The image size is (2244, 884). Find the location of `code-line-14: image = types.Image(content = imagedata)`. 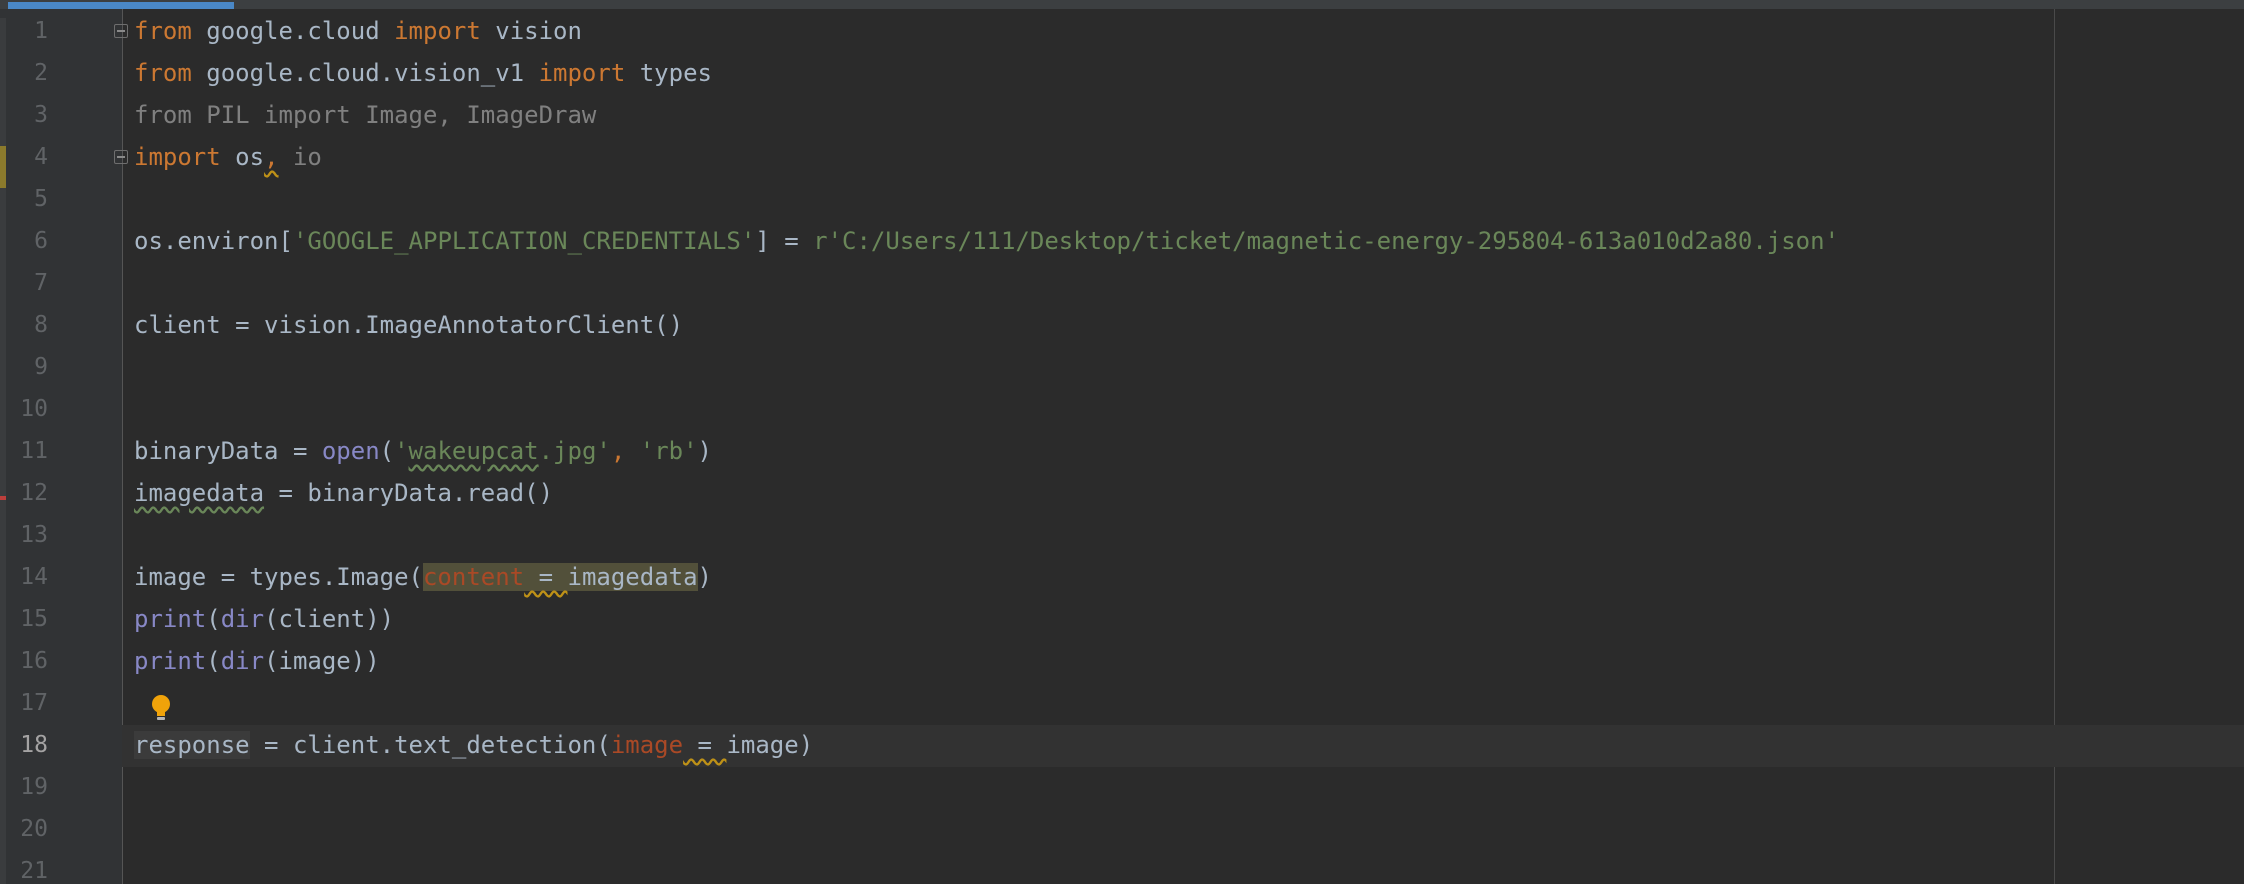

code-line-14: image = types.Image(content = imagedata) is located at coordinates (423, 577).